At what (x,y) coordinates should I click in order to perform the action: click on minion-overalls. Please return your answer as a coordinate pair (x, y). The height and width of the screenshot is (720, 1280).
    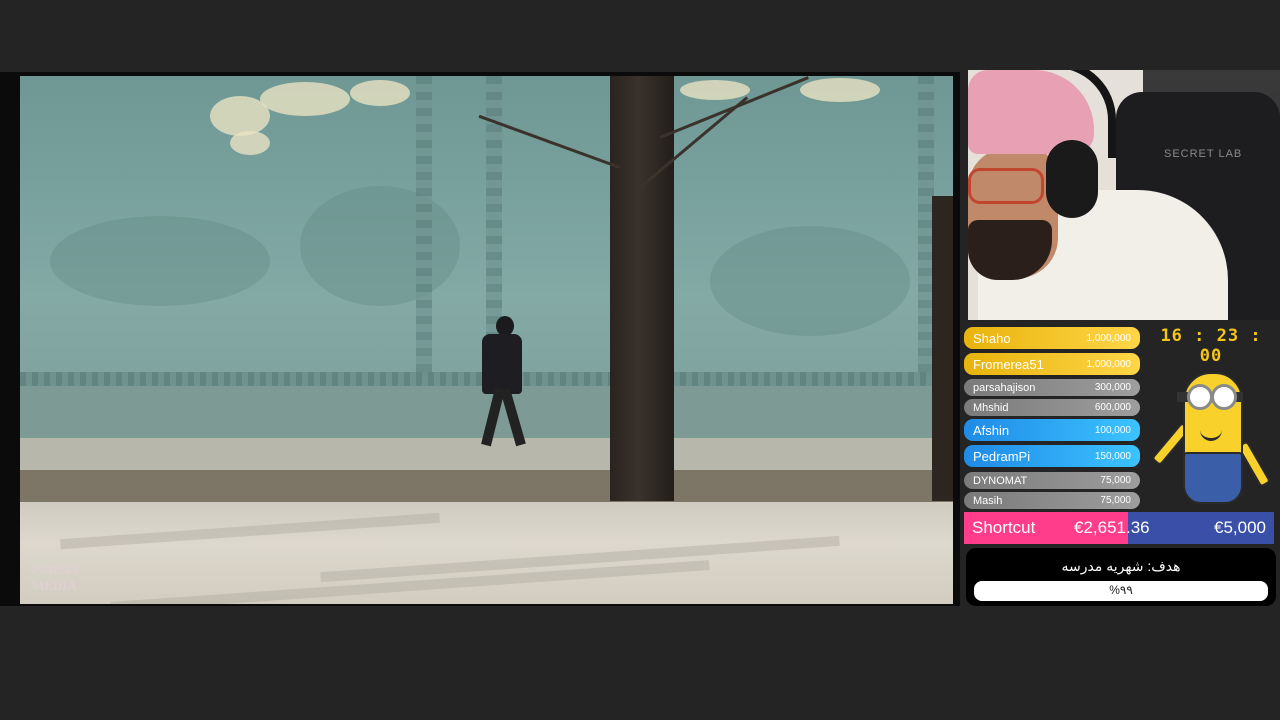
    Looking at the image, I should click on (1213, 478).